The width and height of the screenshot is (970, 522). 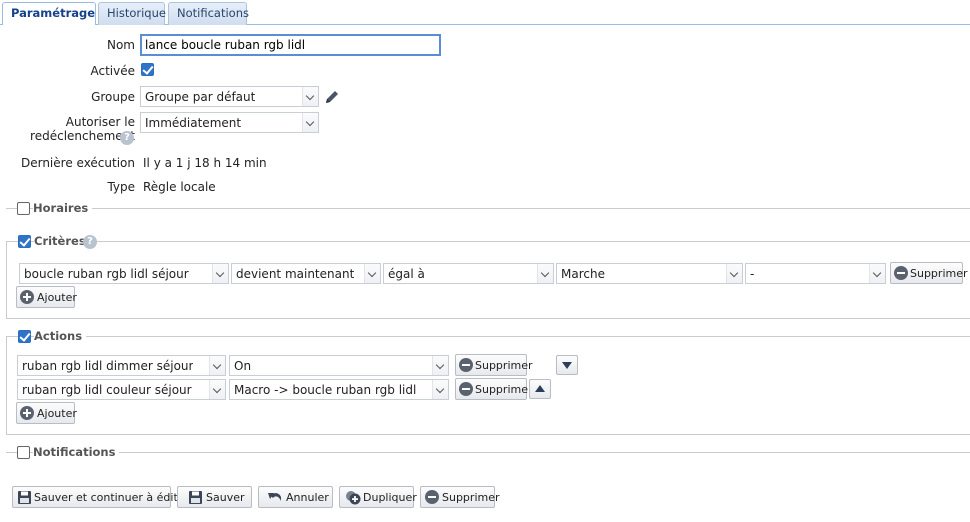 What do you see at coordinates (77, 163) in the screenshot?
I see `derniere-label: Dernière exécution` at bounding box center [77, 163].